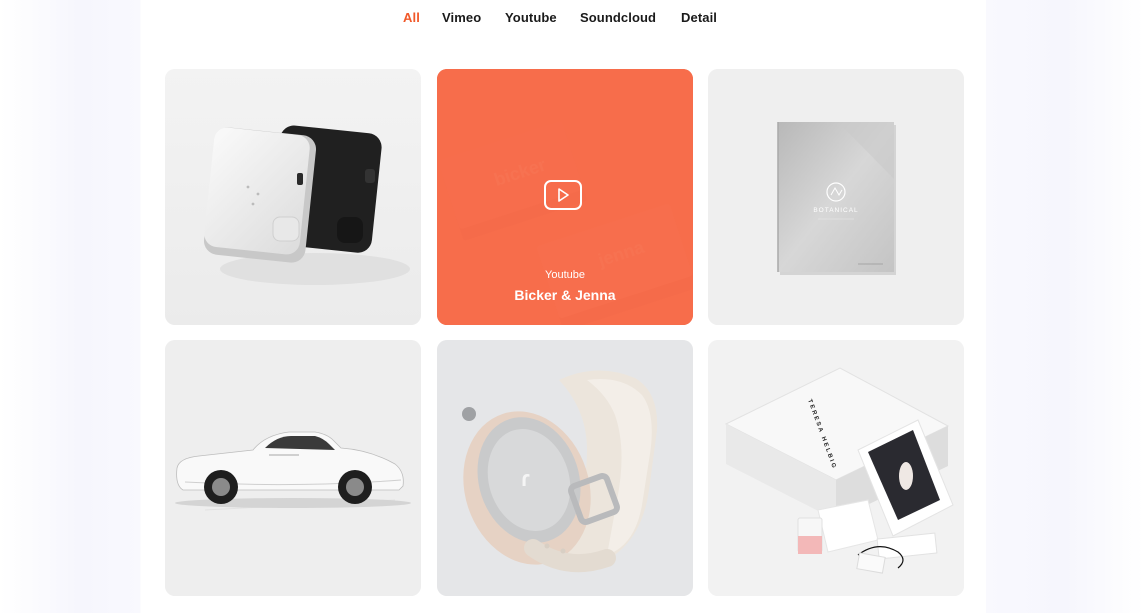 This screenshot has width=1144, height=613. I want to click on filter-vimeo: Vimeo, so click(461, 17).